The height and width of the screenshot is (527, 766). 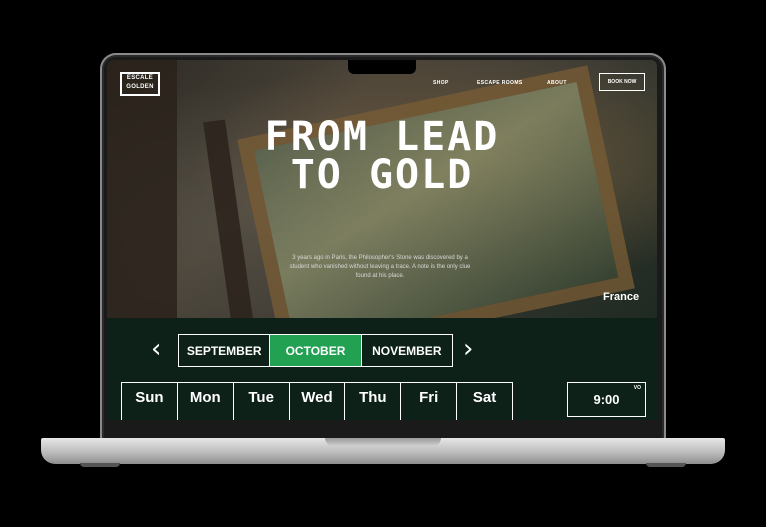 I want to click on background-plank, so click(x=142, y=189).